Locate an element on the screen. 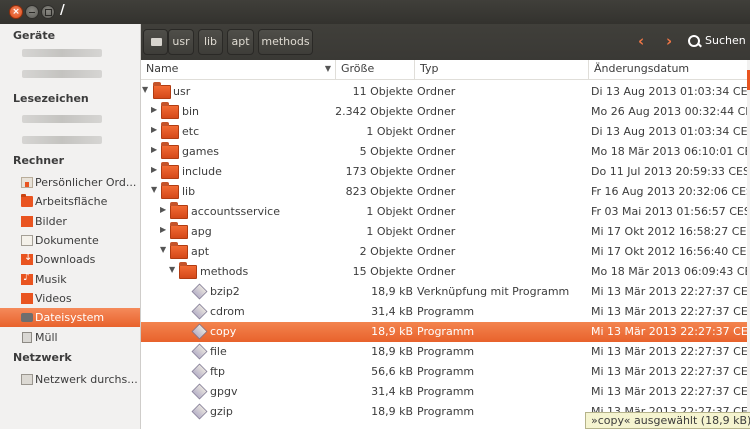  window-close-button: × is located at coordinates (16, 12).